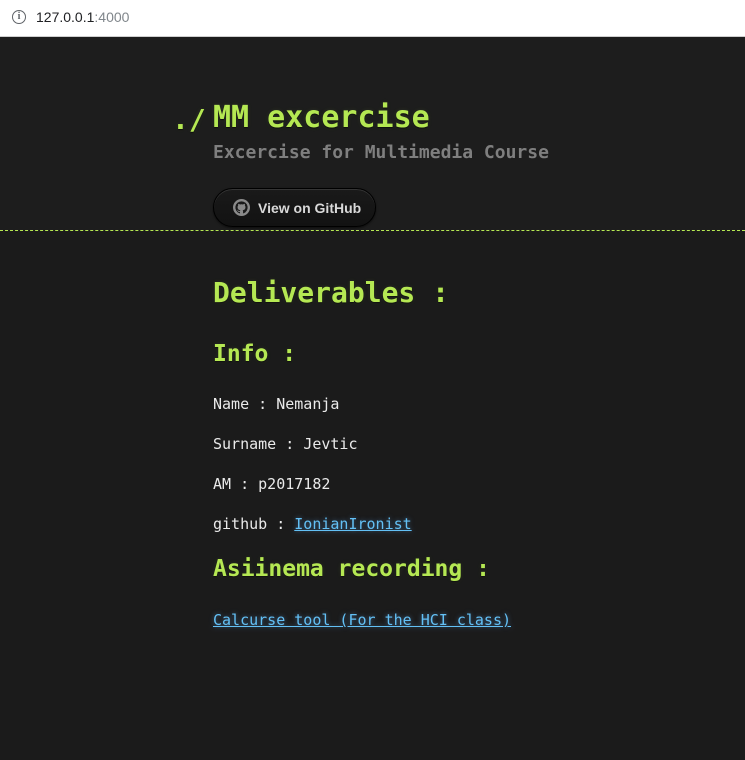  I want to click on prompt-prefix: ./, so click(189, 119).